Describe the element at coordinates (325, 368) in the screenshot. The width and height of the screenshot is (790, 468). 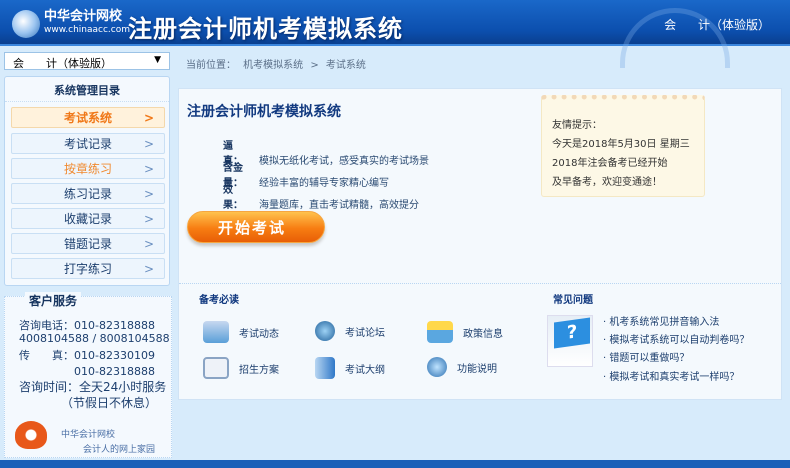
I see `book-icon` at that location.